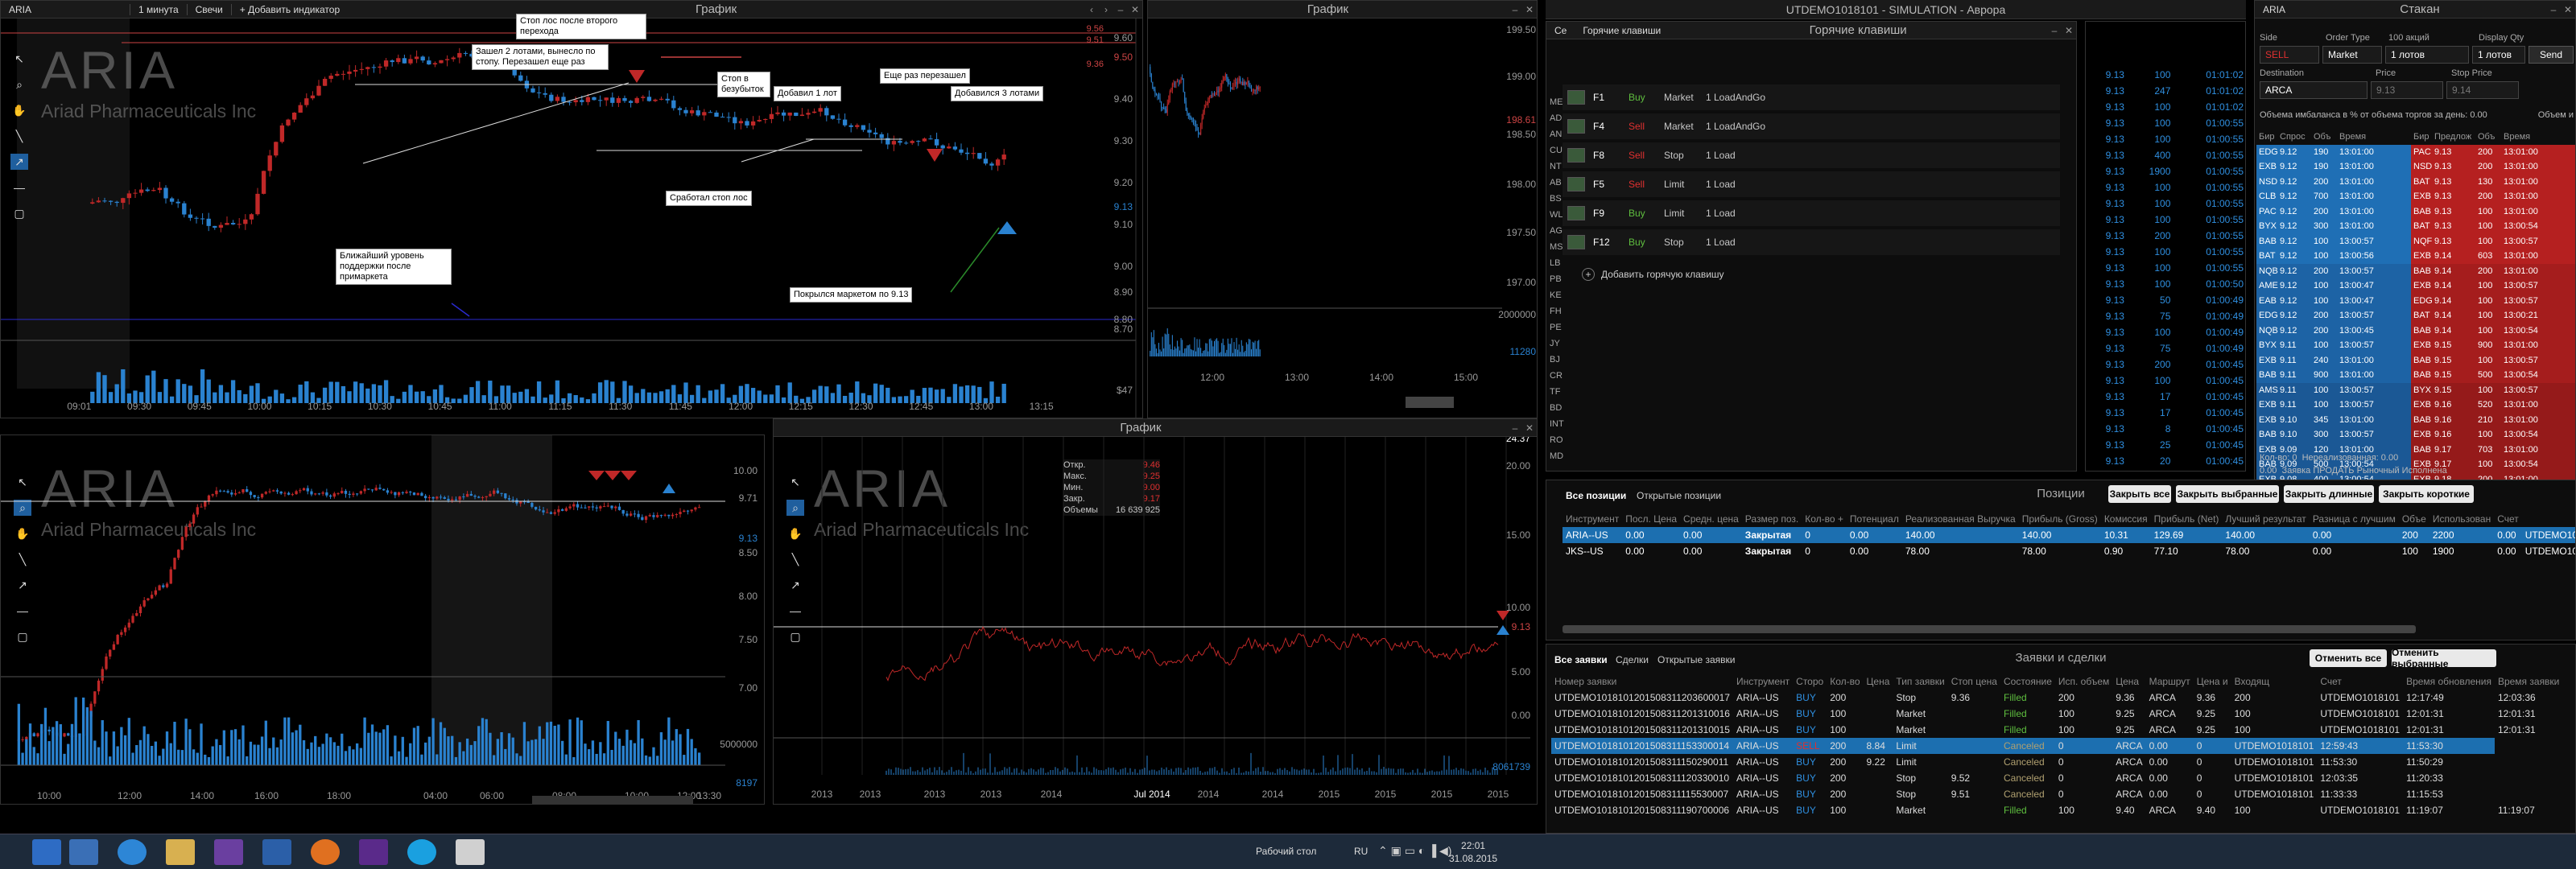 This screenshot has height=869, width=2576. Describe the element at coordinates (2415, 330) in the screenshot. I see `order-book-row: NQB 9.12 200 13:00:45 BAB 9.14 100 13:00:54` at that location.